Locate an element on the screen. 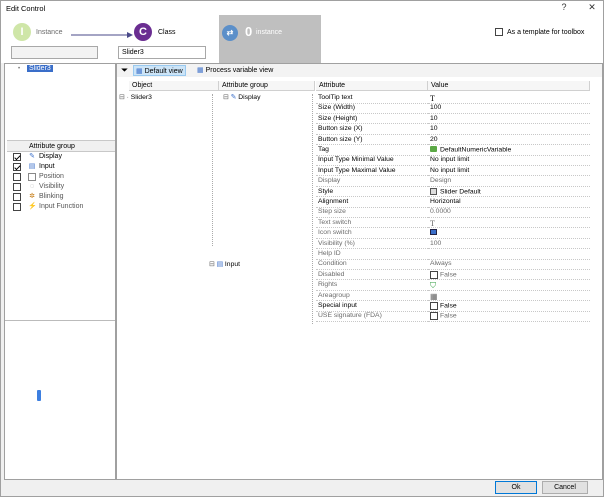 The image size is (604, 497). default-view-button: ▦ Default view is located at coordinates (159, 70).